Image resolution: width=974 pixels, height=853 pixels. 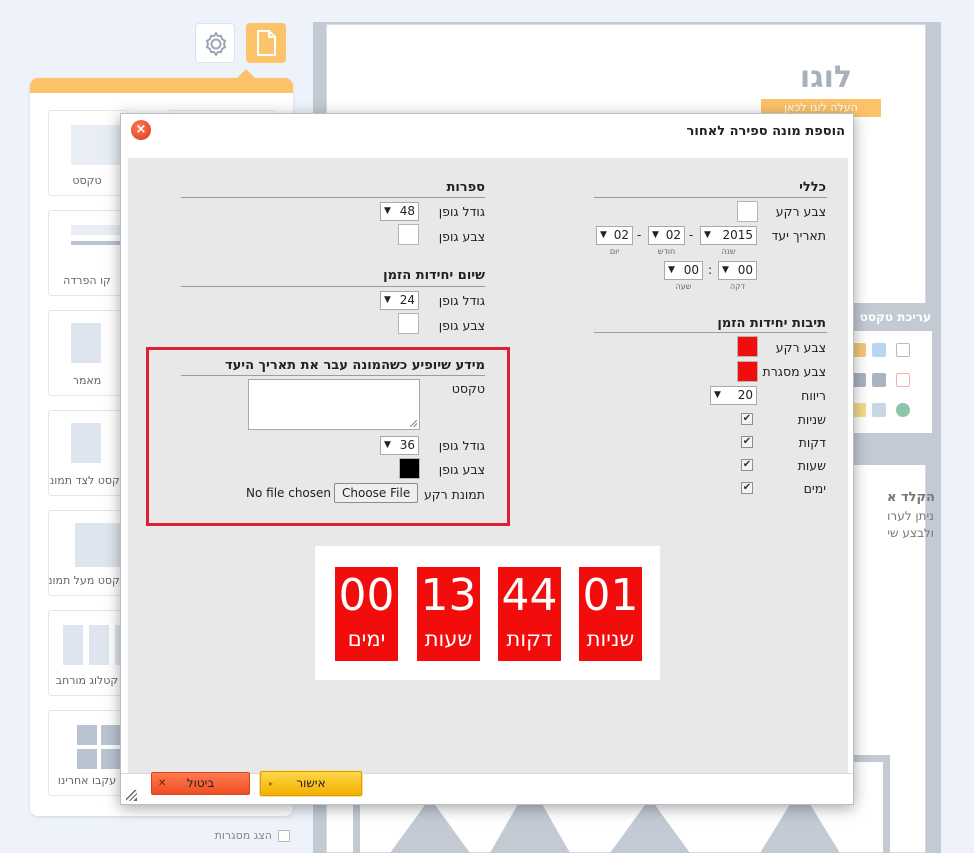 I want to click on text-panel-title: עריכת טקסט, so click(x=895, y=317).